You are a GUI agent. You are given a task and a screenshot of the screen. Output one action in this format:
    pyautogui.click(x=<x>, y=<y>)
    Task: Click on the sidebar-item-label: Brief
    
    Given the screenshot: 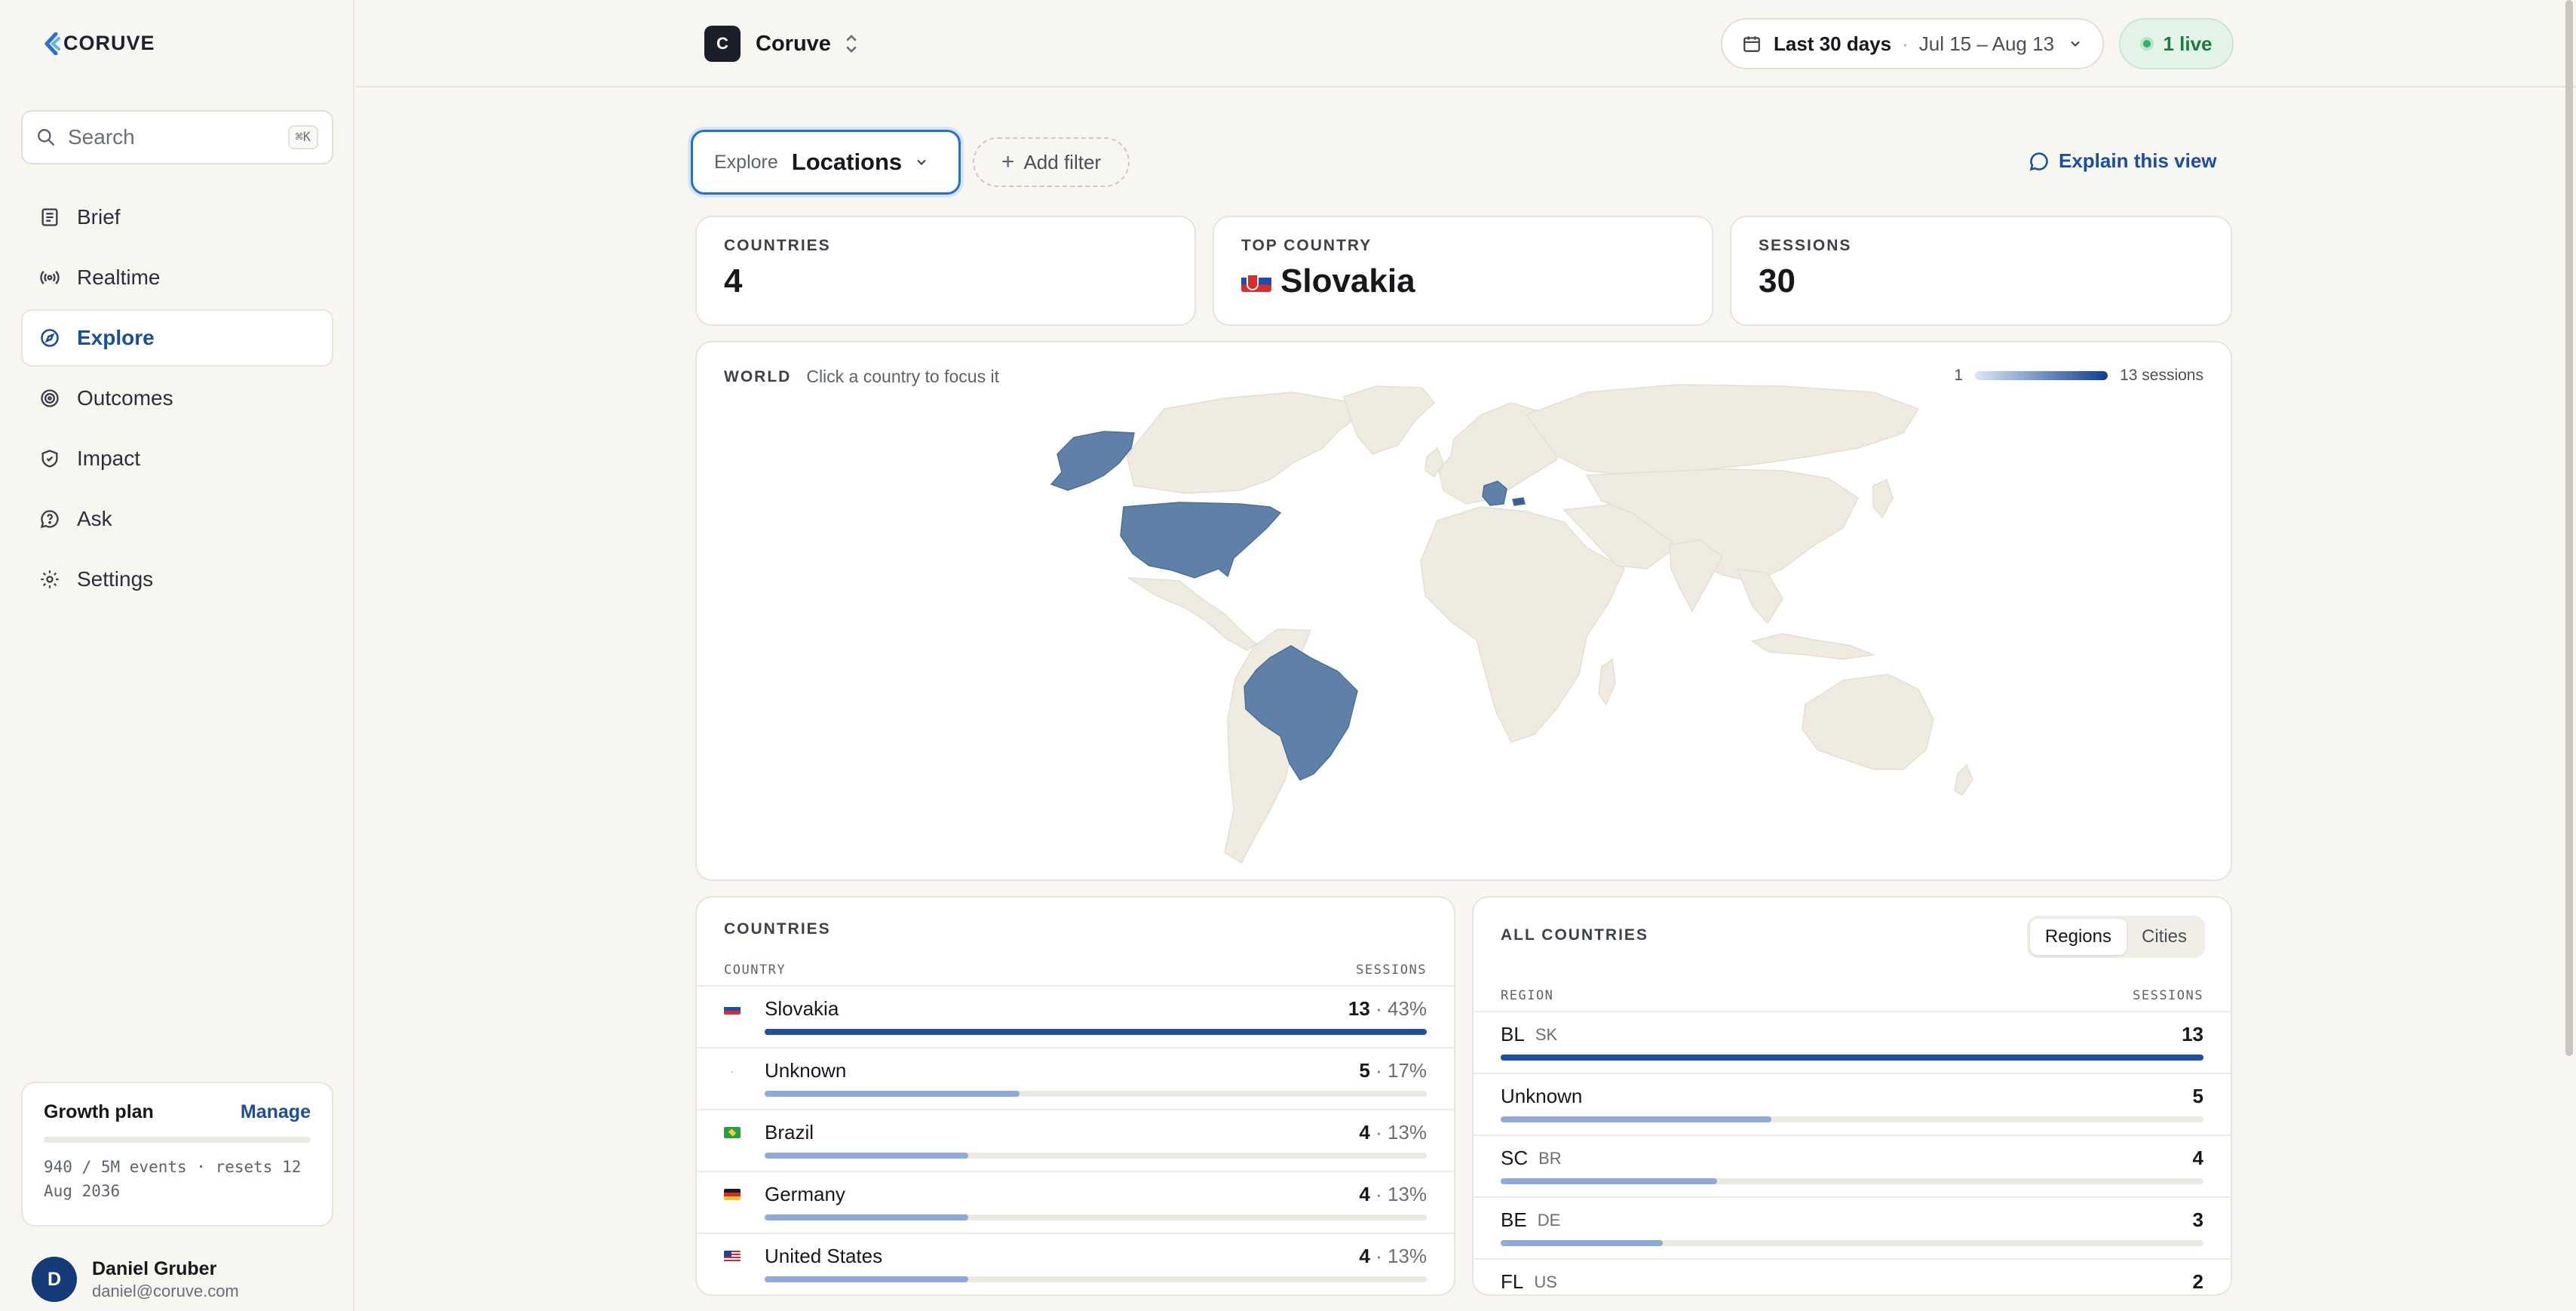 What is the action you would take?
    pyautogui.click(x=99, y=217)
    